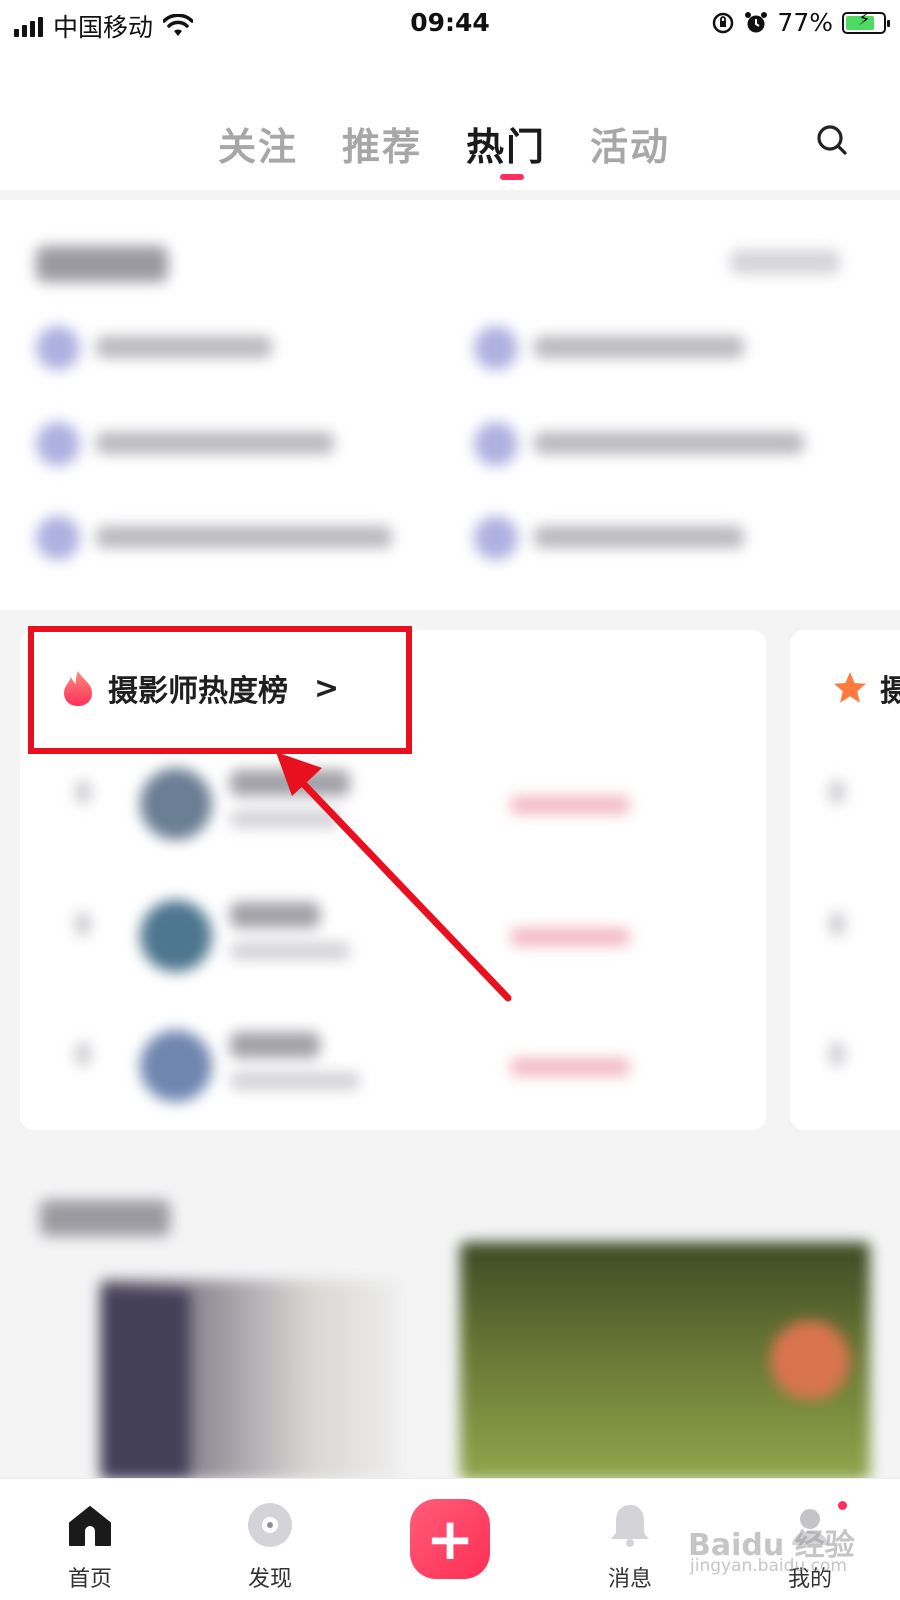 The width and height of the screenshot is (900, 1600). I want to click on tab-home: 首页, so click(90, 1546).